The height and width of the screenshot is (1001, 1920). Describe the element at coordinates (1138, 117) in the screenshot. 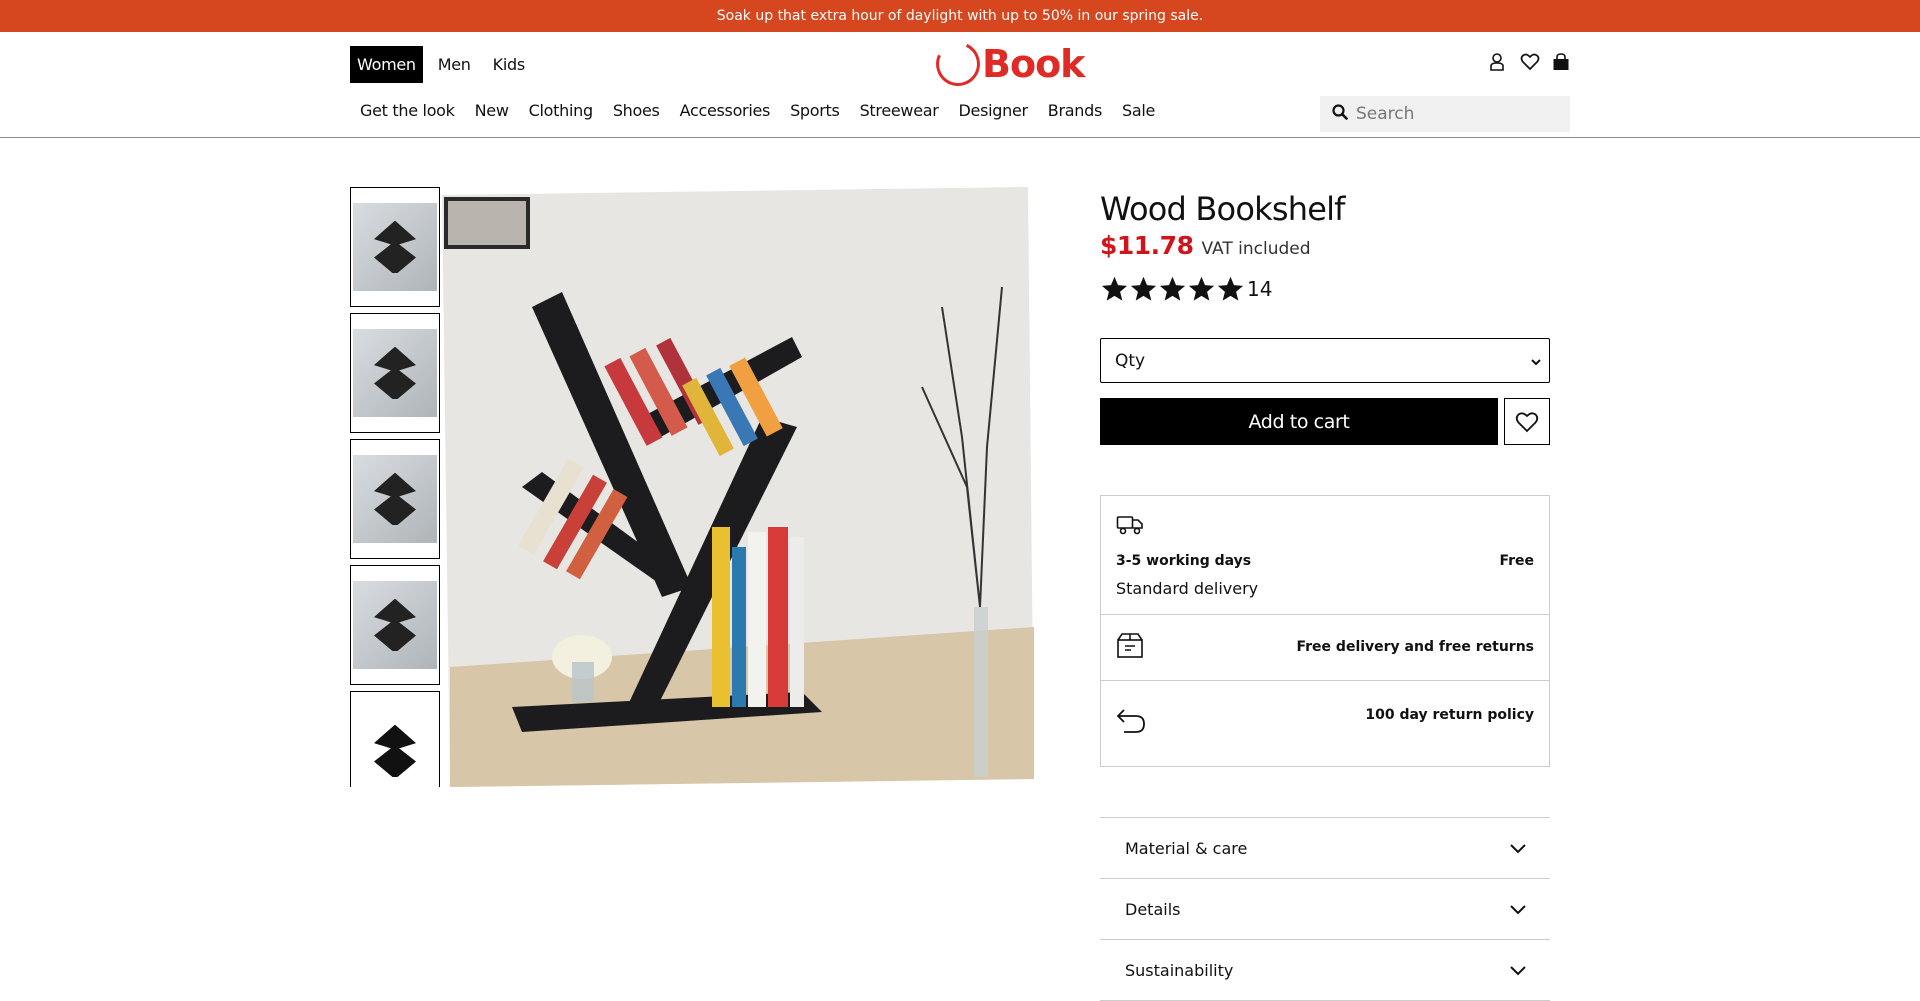

I see `nav-sale: Sale` at that location.